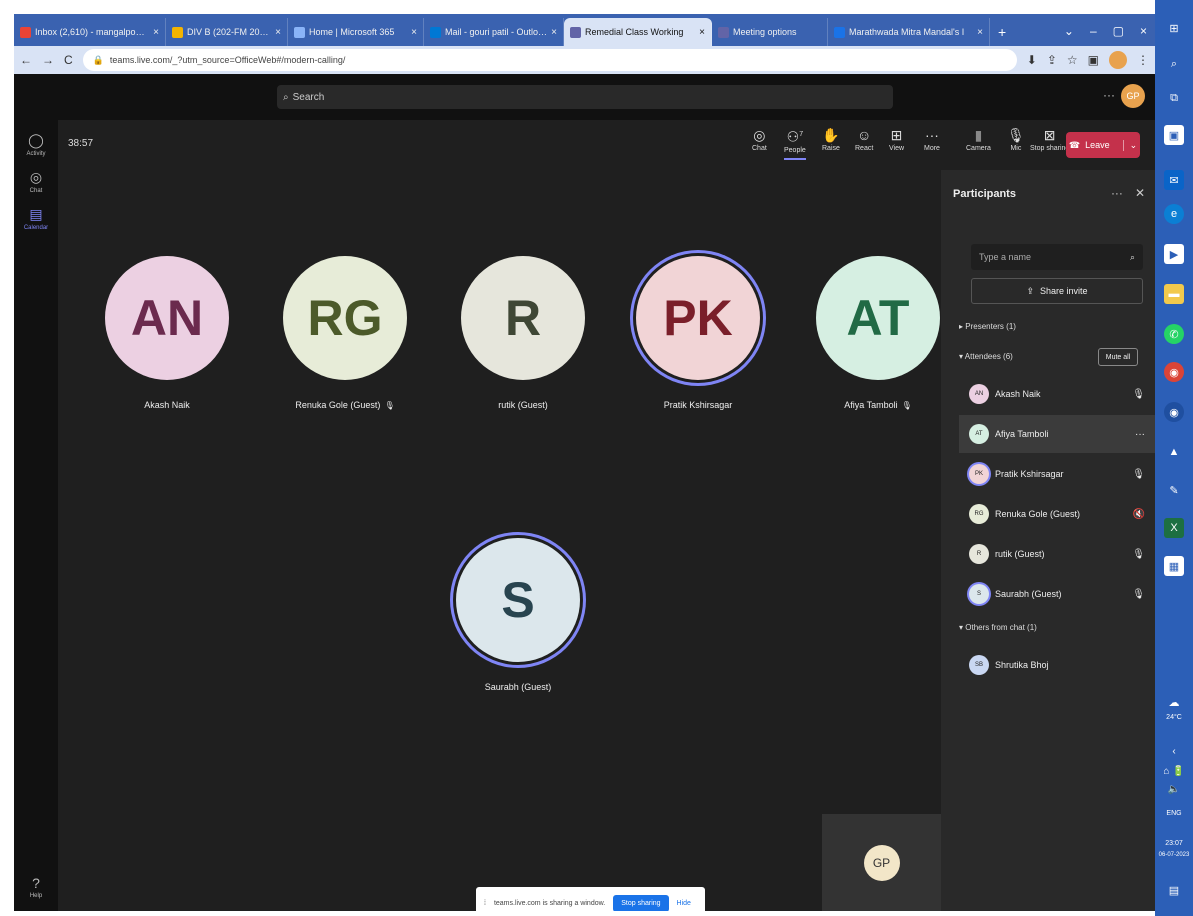  Describe the element at coordinates (1174, 528) in the screenshot. I see `excel-icon: X` at that location.